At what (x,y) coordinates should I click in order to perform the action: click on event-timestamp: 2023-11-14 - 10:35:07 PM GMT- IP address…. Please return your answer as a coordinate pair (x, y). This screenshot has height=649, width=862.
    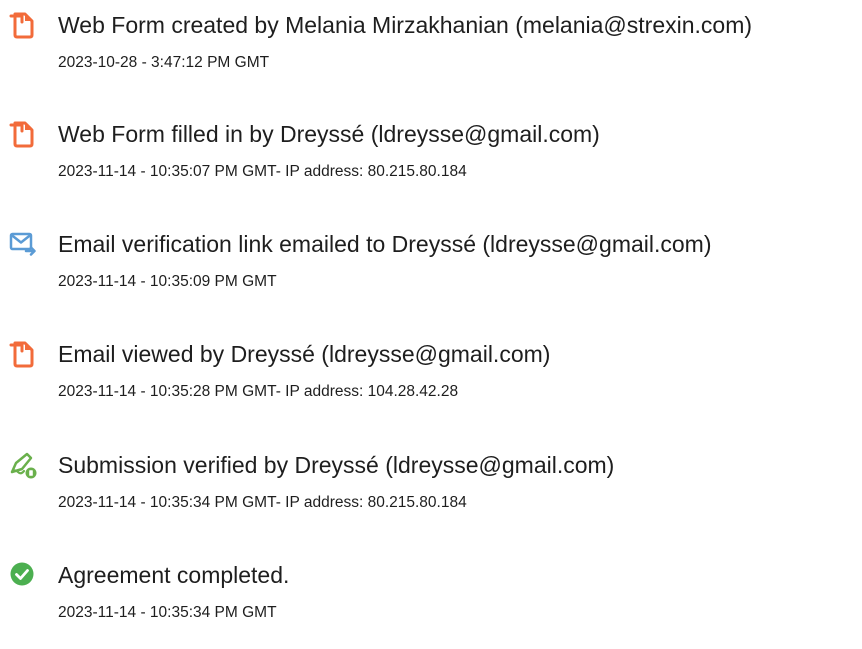
    Looking at the image, I should click on (262, 171).